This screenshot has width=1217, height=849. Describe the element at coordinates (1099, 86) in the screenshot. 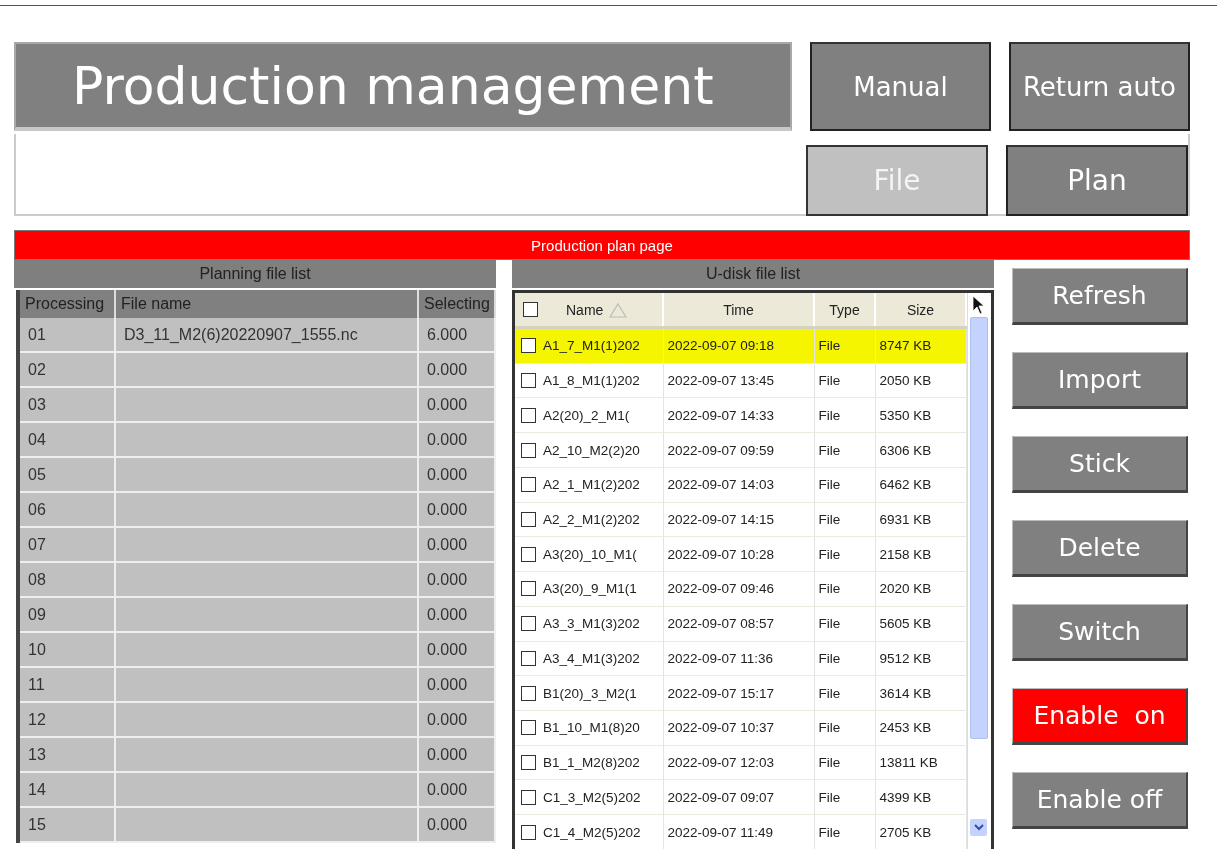

I see `mode-button: Return auto` at that location.